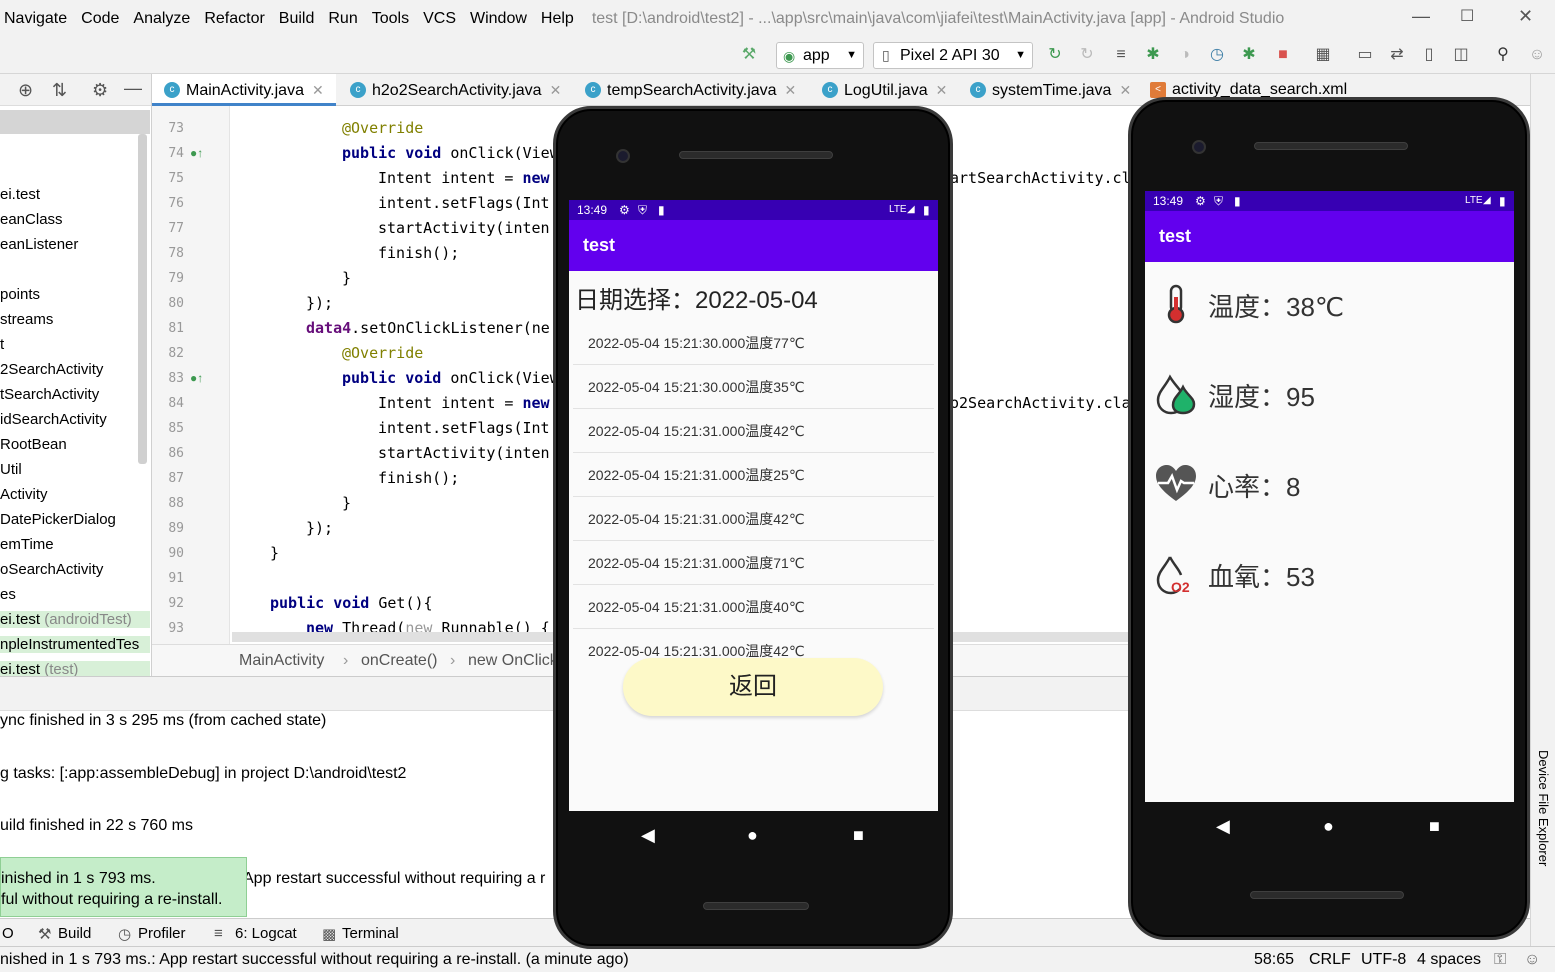 The image size is (1555, 972). Describe the element at coordinates (449, 90) in the screenshot. I see `tab-h2o2search: c h2o2SearchActivity.java ✕` at that location.